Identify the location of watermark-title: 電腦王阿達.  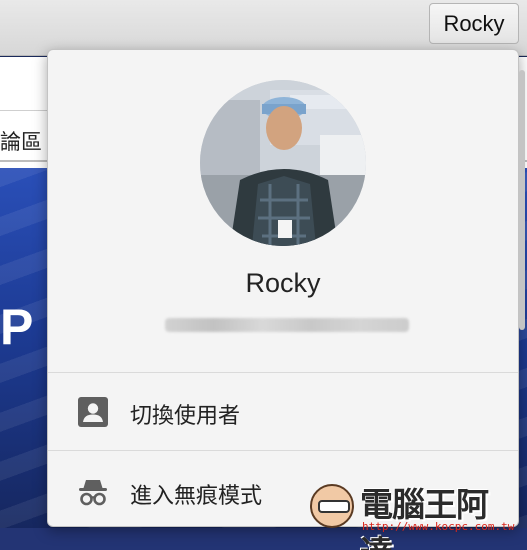
(424, 517).